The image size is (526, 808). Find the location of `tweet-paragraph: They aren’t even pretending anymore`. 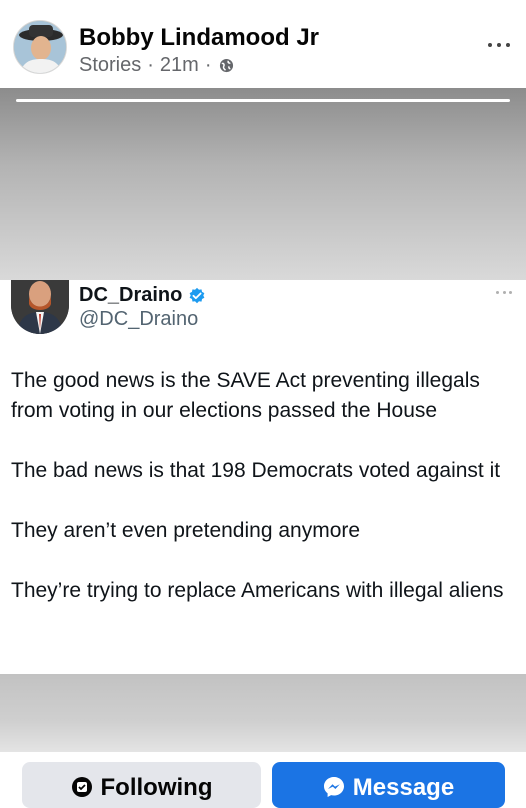

tweet-paragraph: They aren’t even pretending anymore is located at coordinates (186, 530).